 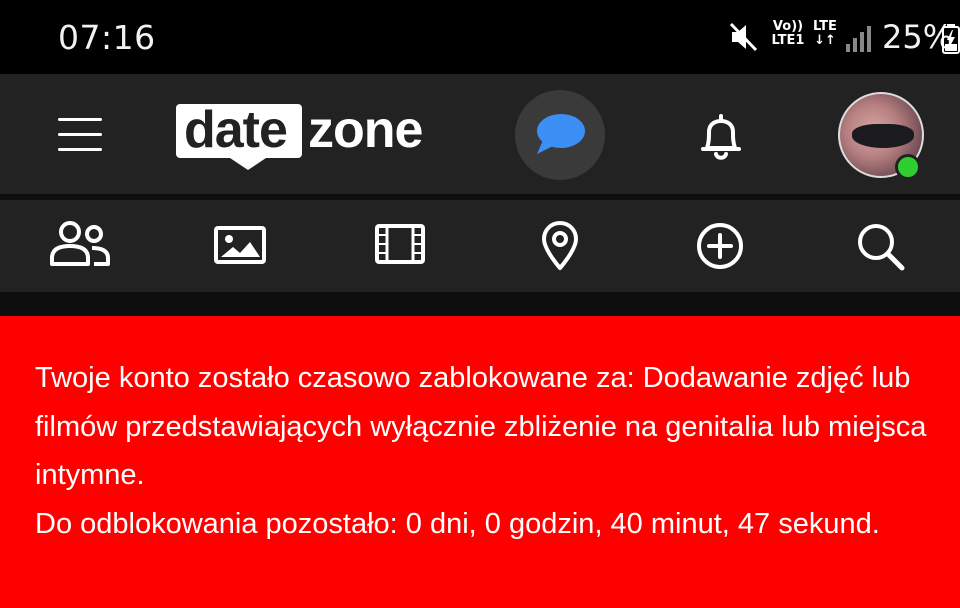 I want to click on nav-videos, so click(x=400, y=246).